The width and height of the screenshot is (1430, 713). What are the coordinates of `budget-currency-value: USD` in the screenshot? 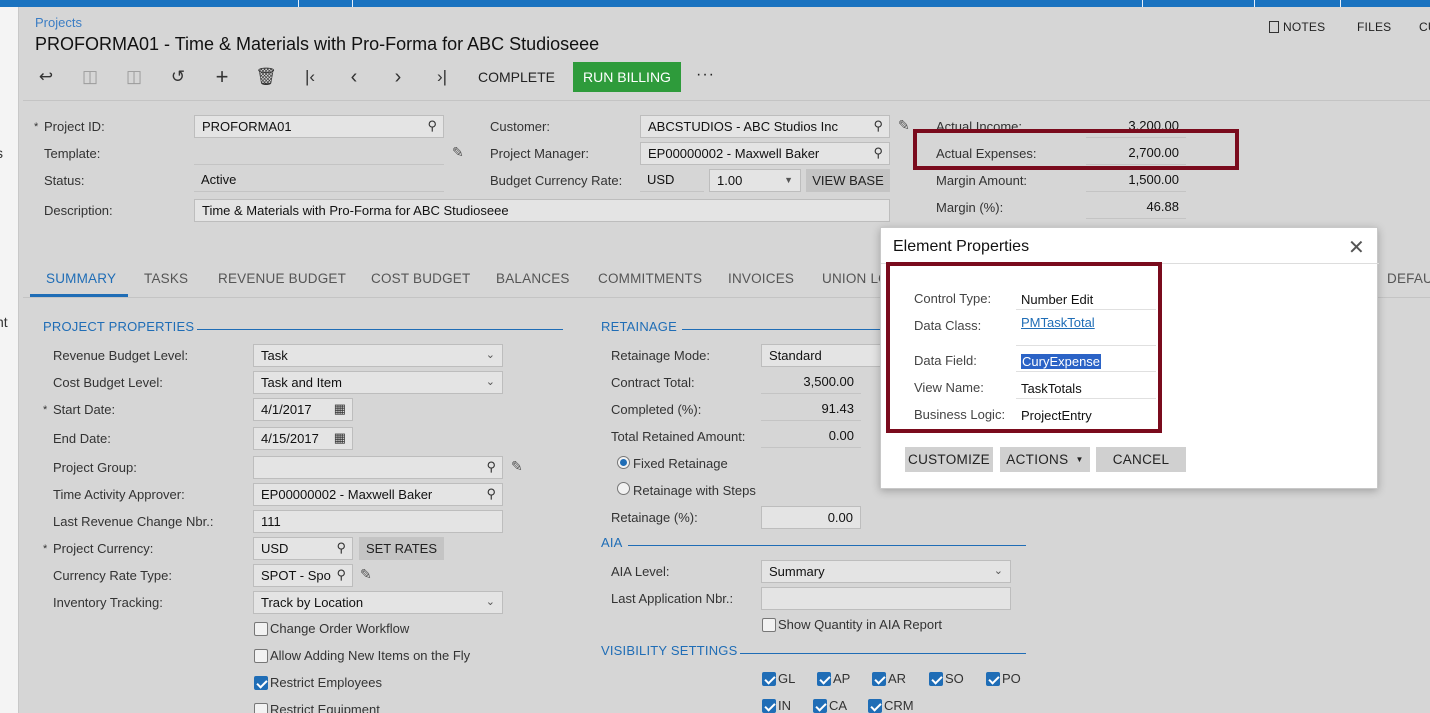 It's located at (672, 180).